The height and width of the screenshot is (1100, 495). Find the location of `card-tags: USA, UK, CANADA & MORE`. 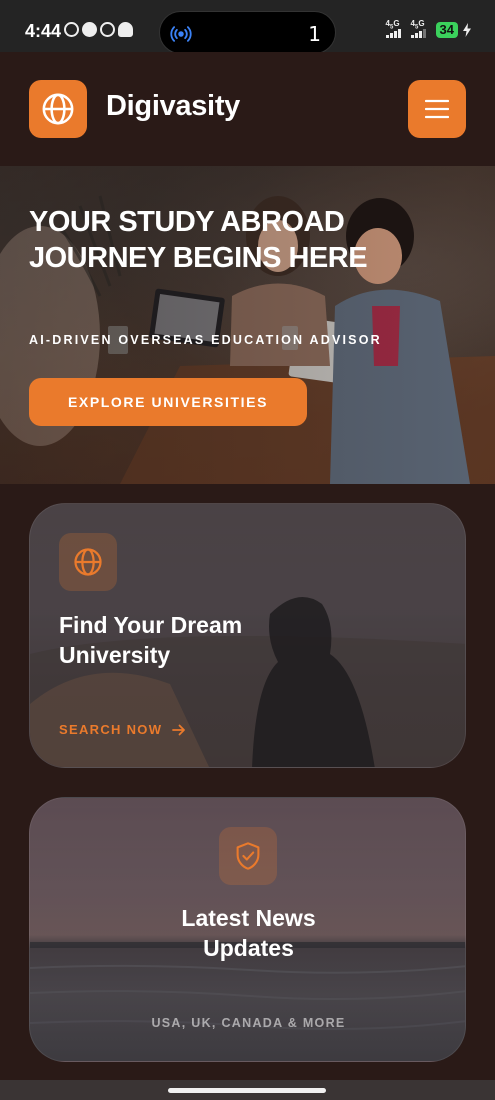

card-tags: USA, UK, CANADA & MORE is located at coordinates (248, 1023).